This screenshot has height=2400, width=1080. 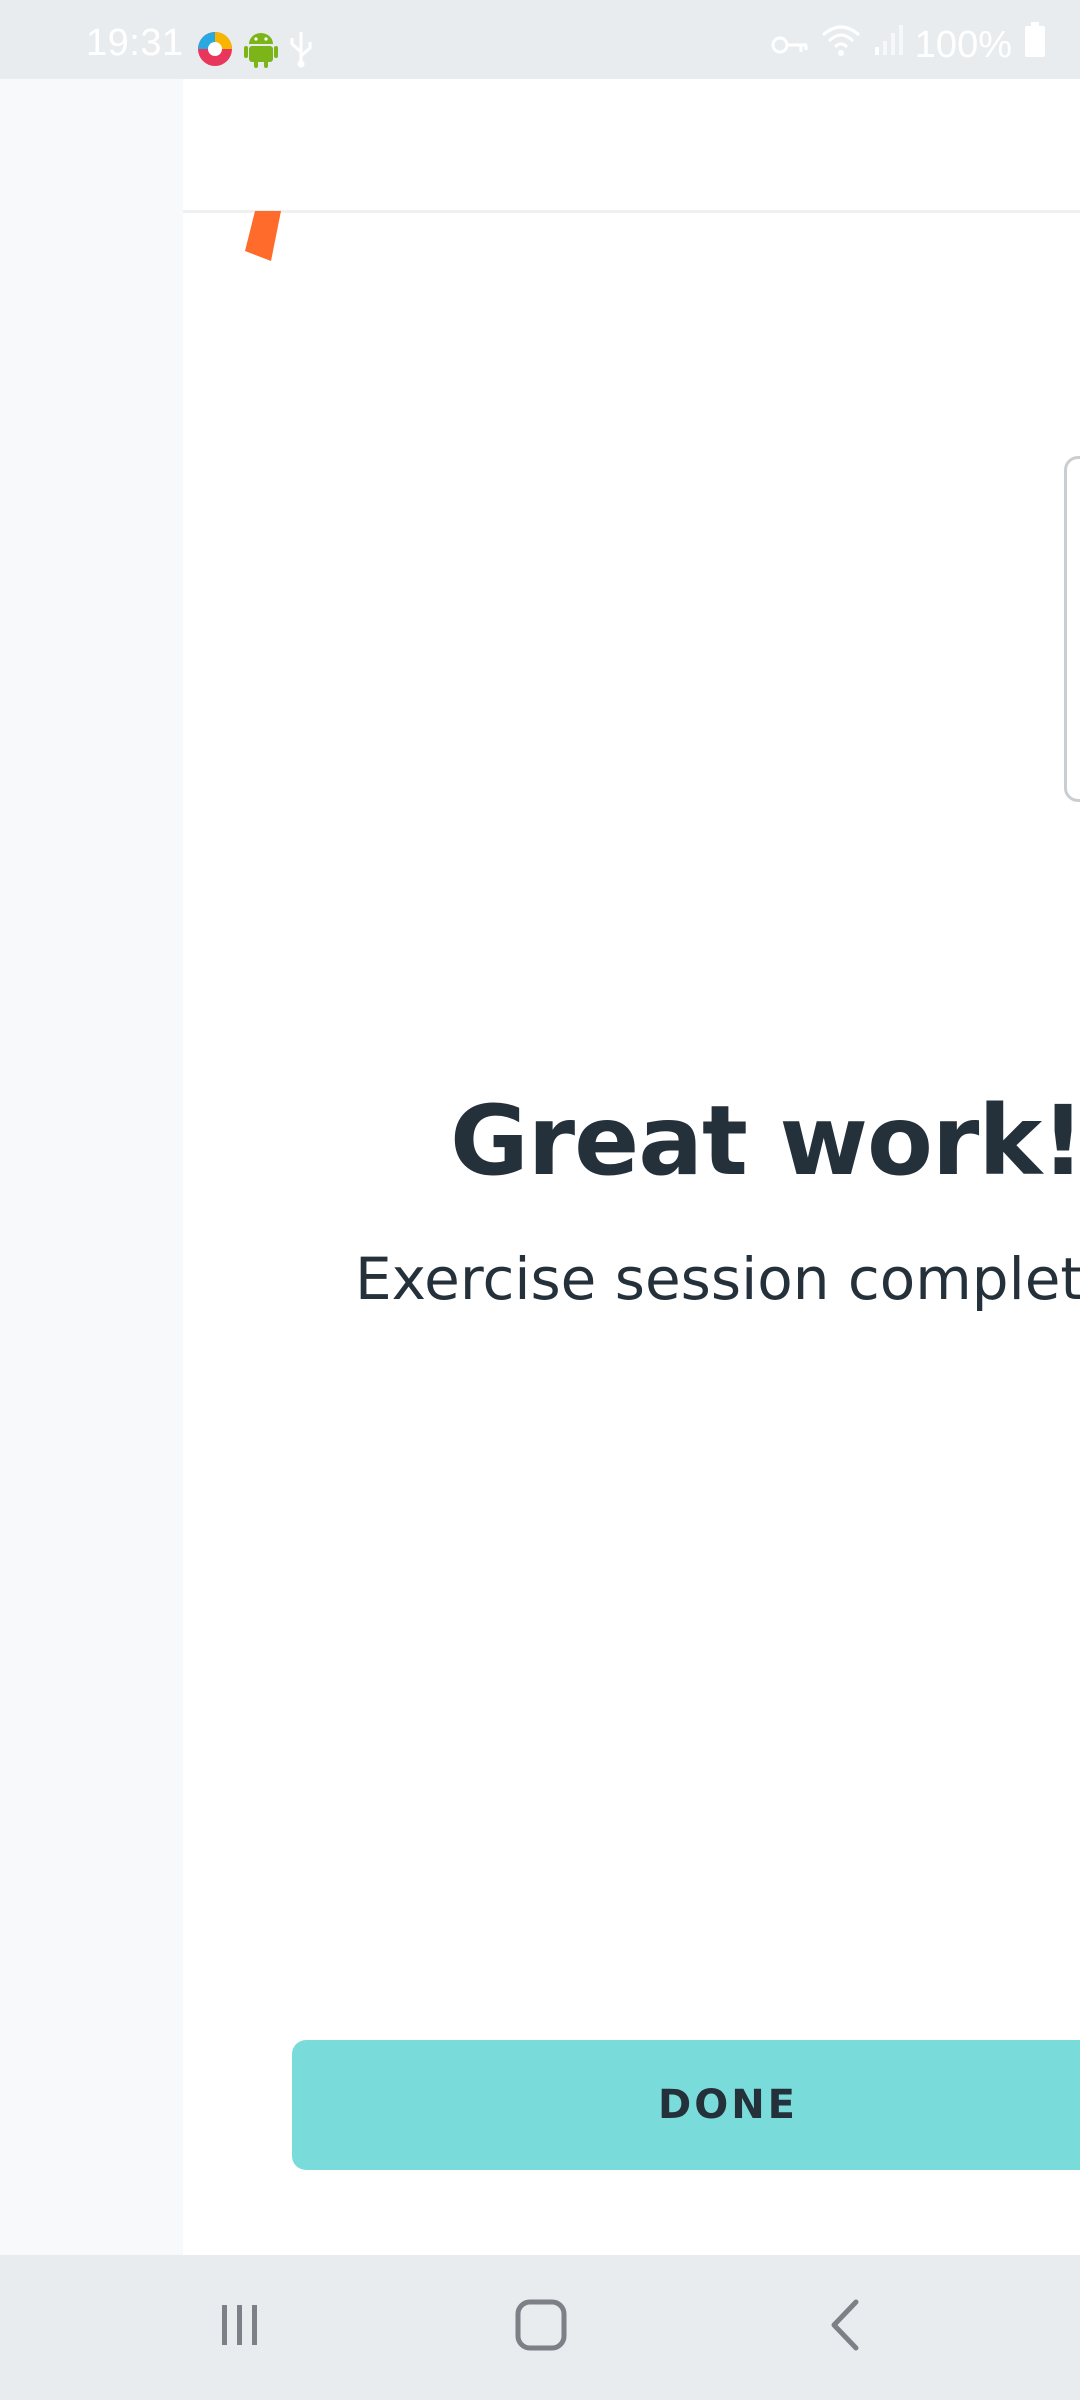 What do you see at coordinates (261, 51) in the screenshot?
I see `android-icon` at bounding box center [261, 51].